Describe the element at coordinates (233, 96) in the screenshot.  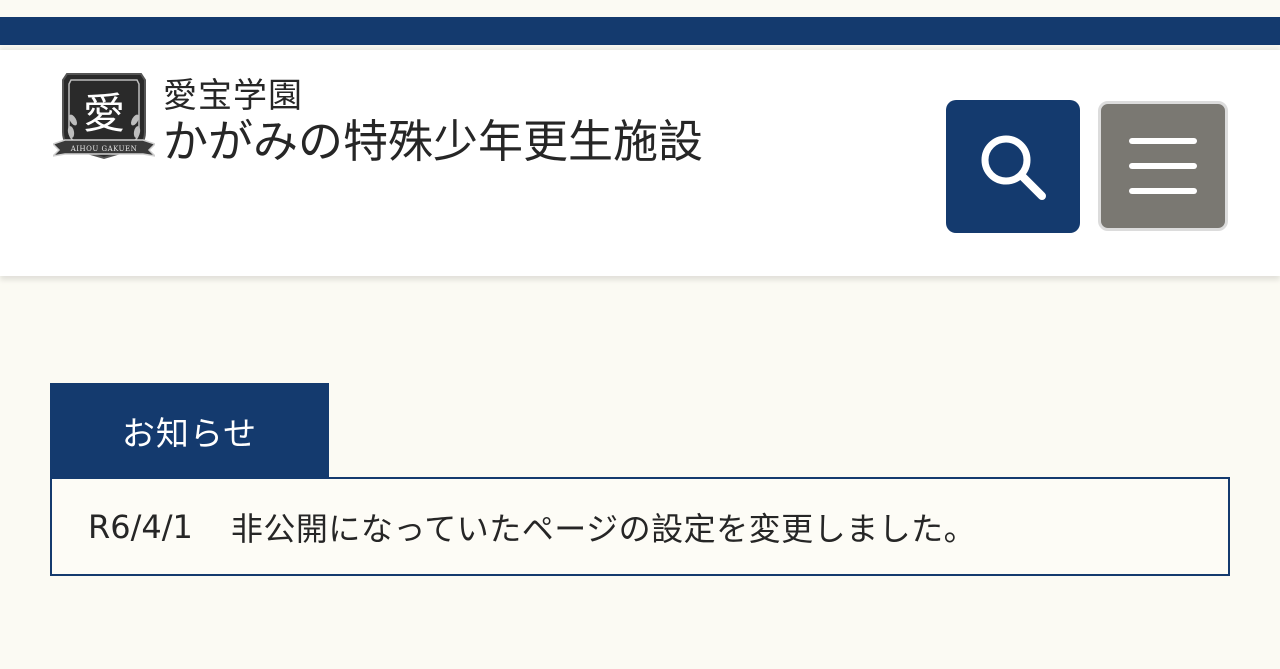
I see `org-name: 愛宝学園` at that location.